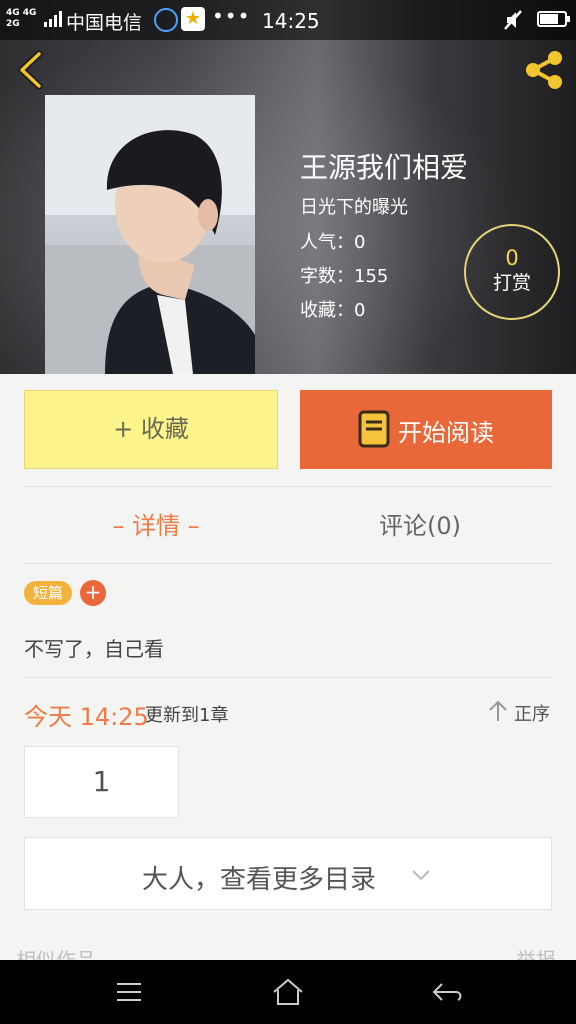 This screenshot has height=1024, width=576. Describe the element at coordinates (129, 992) in the screenshot. I see `menu-icon` at that location.